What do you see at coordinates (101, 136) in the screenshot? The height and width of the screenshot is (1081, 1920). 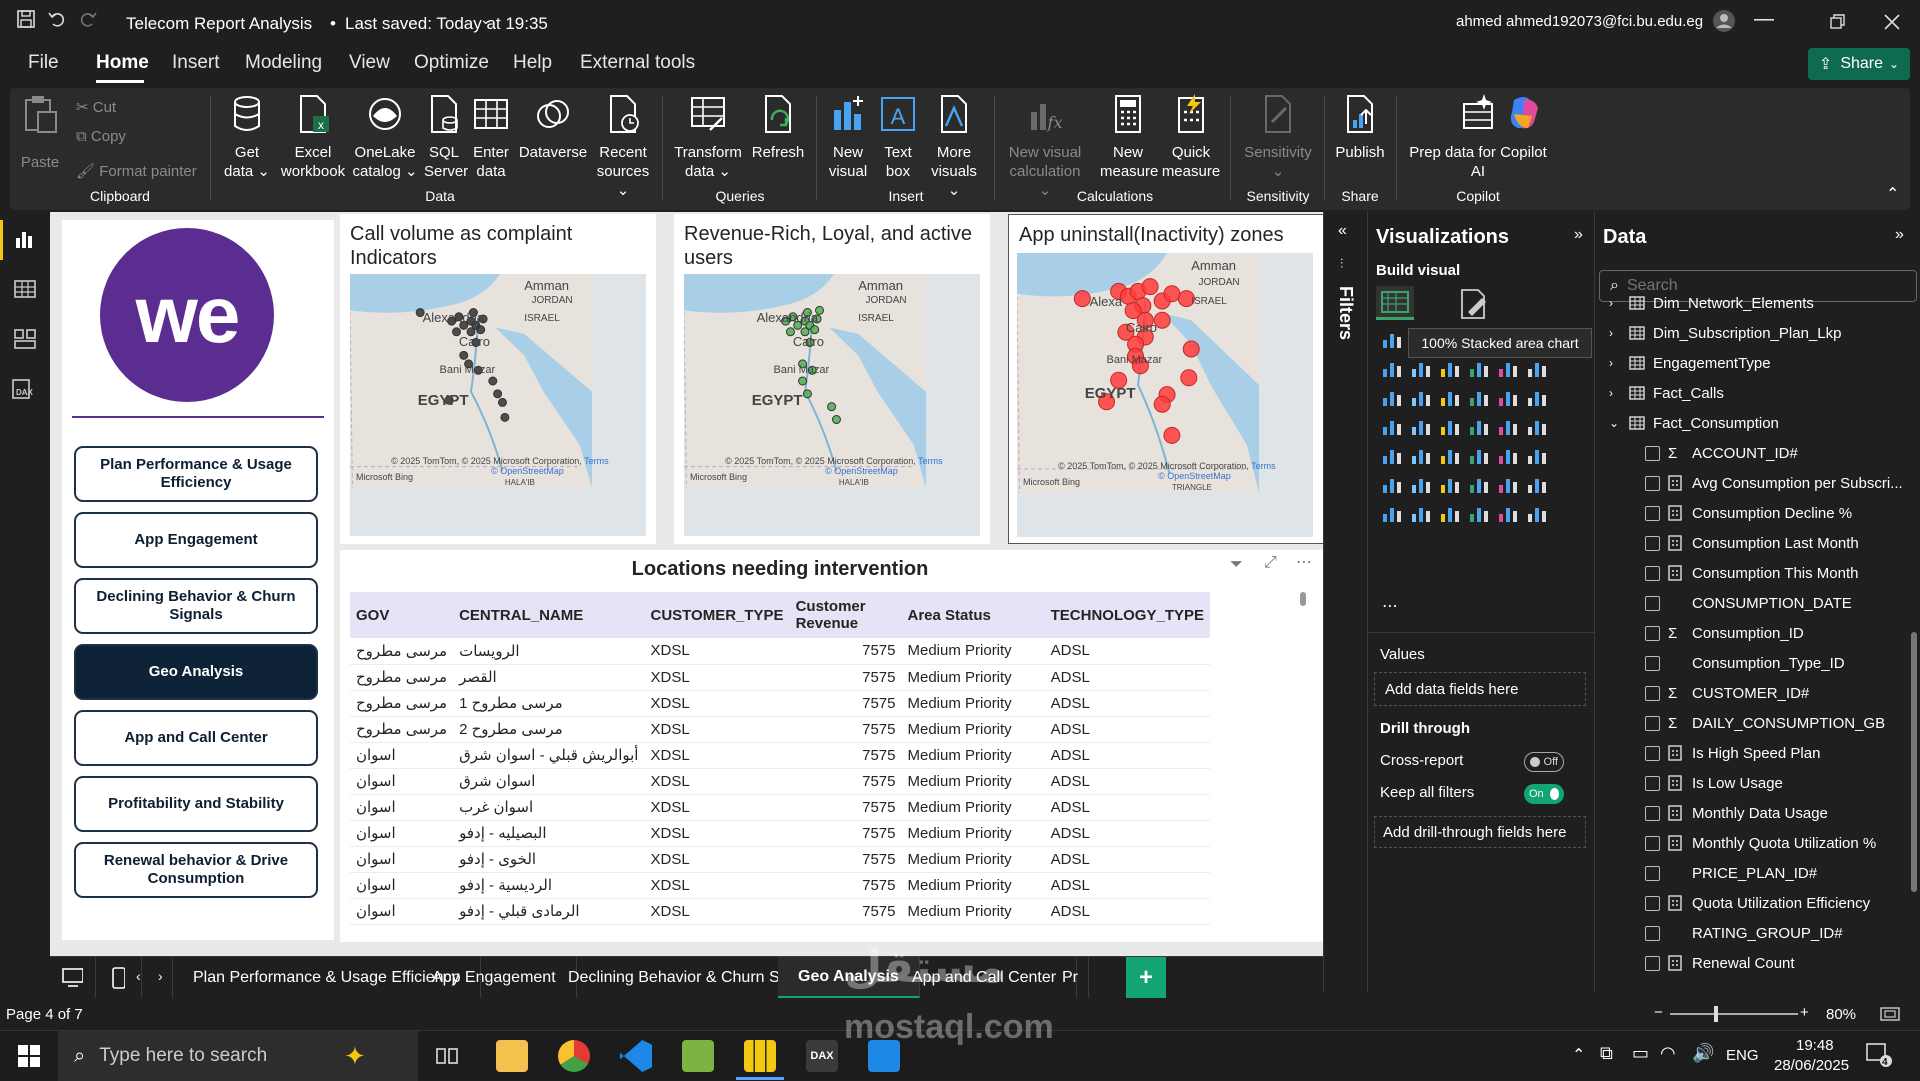 I see `copy-button: ⧉ Copy` at bounding box center [101, 136].